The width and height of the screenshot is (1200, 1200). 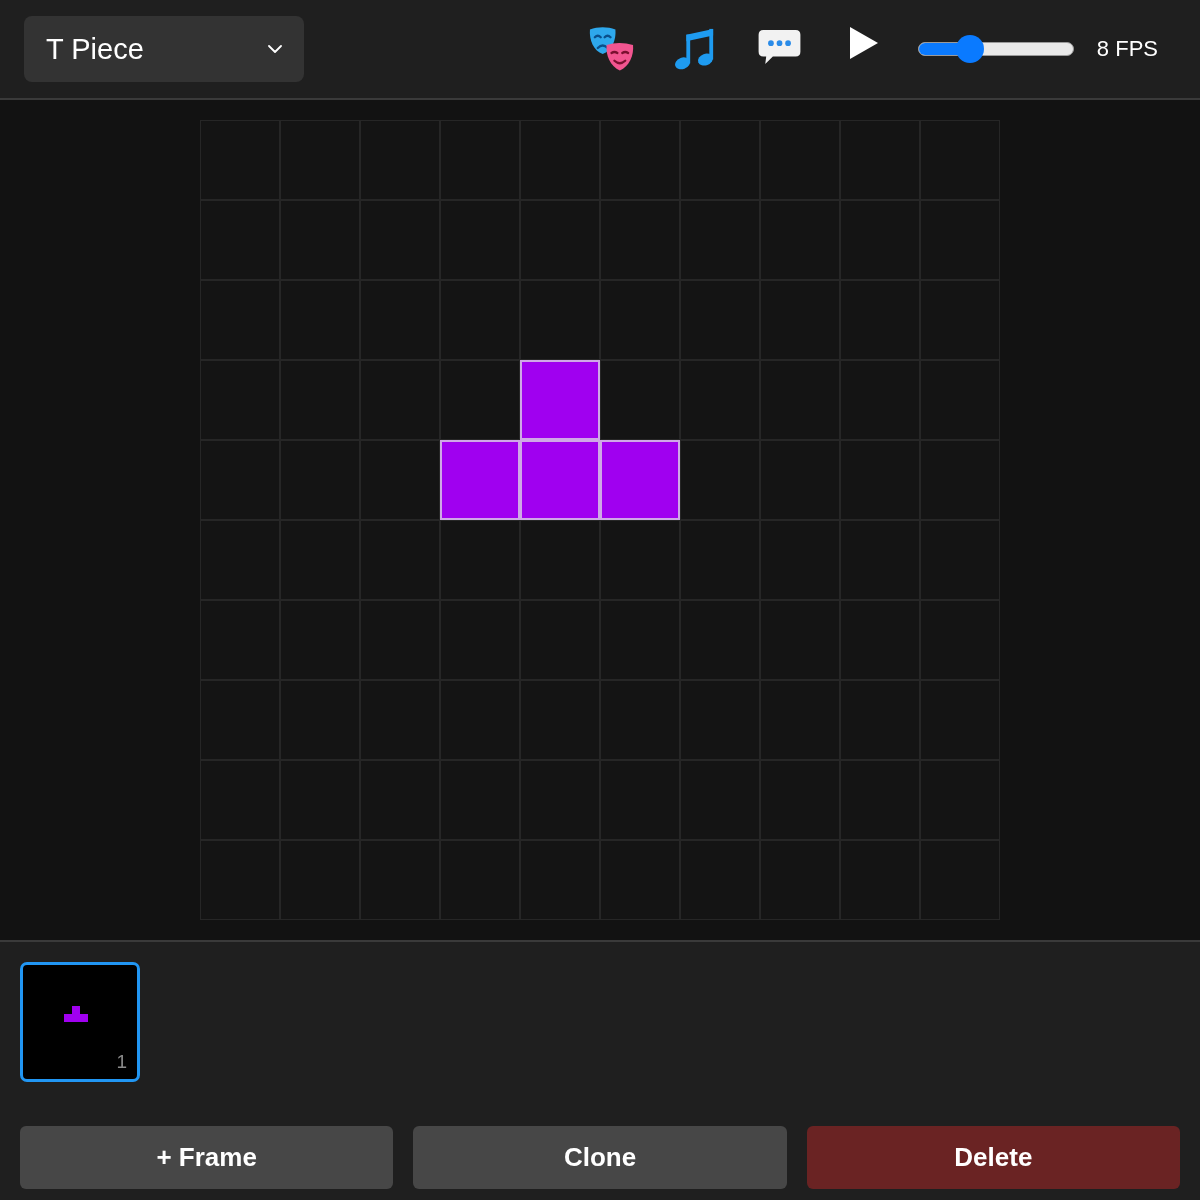 I want to click on theater-masks-icon, so click(x=611, y=49).